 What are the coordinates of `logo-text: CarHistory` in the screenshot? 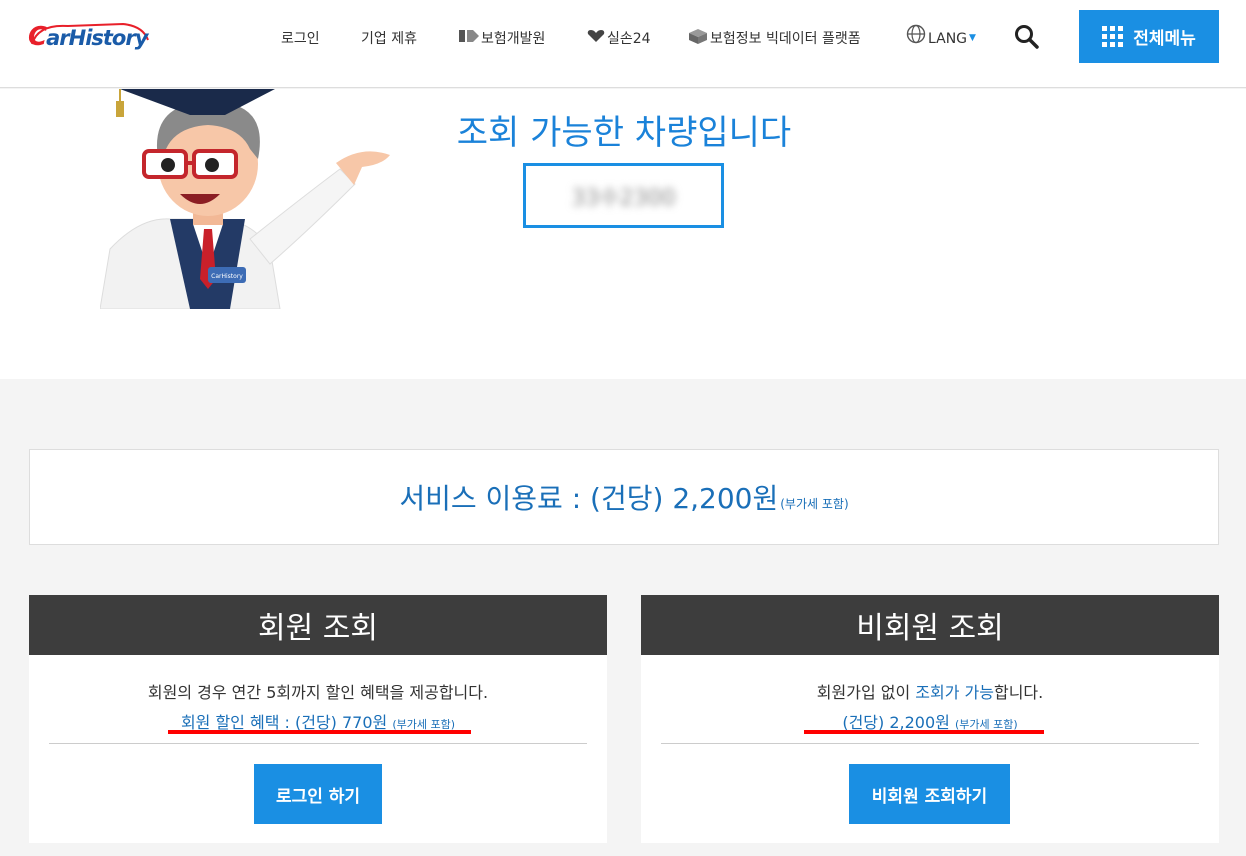 It's located at (88, 37).